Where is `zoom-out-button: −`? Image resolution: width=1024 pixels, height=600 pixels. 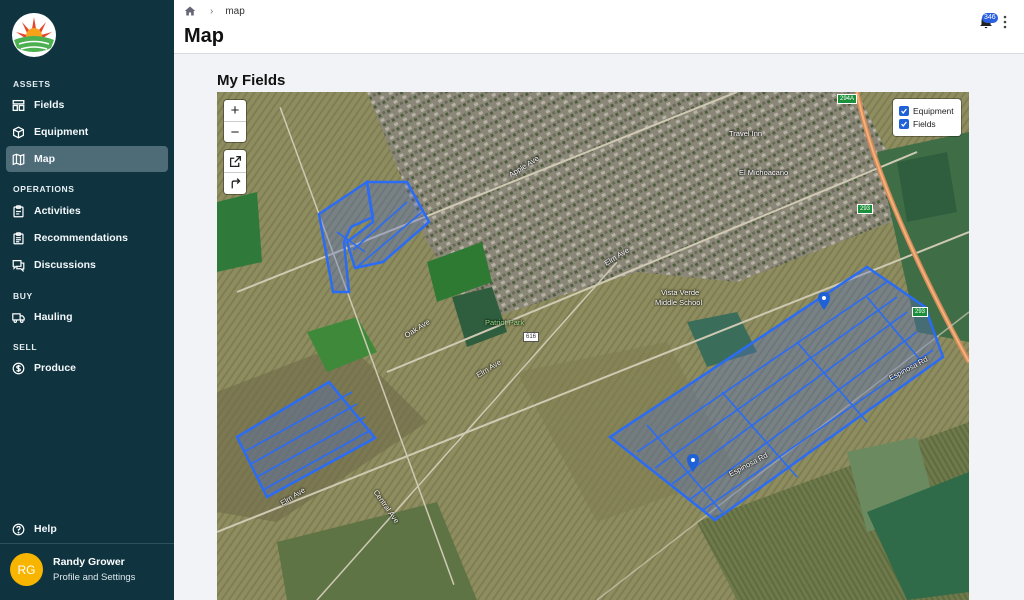
zoom-out-button: − is located at coordinates (235, 131).